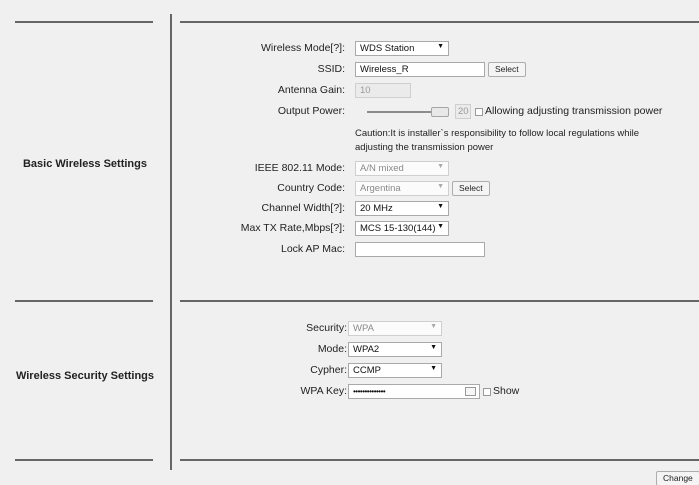  Describe the element at coordinates (311, 188) in the screenshot. I see `country-code-label: Country Code:` at that location.